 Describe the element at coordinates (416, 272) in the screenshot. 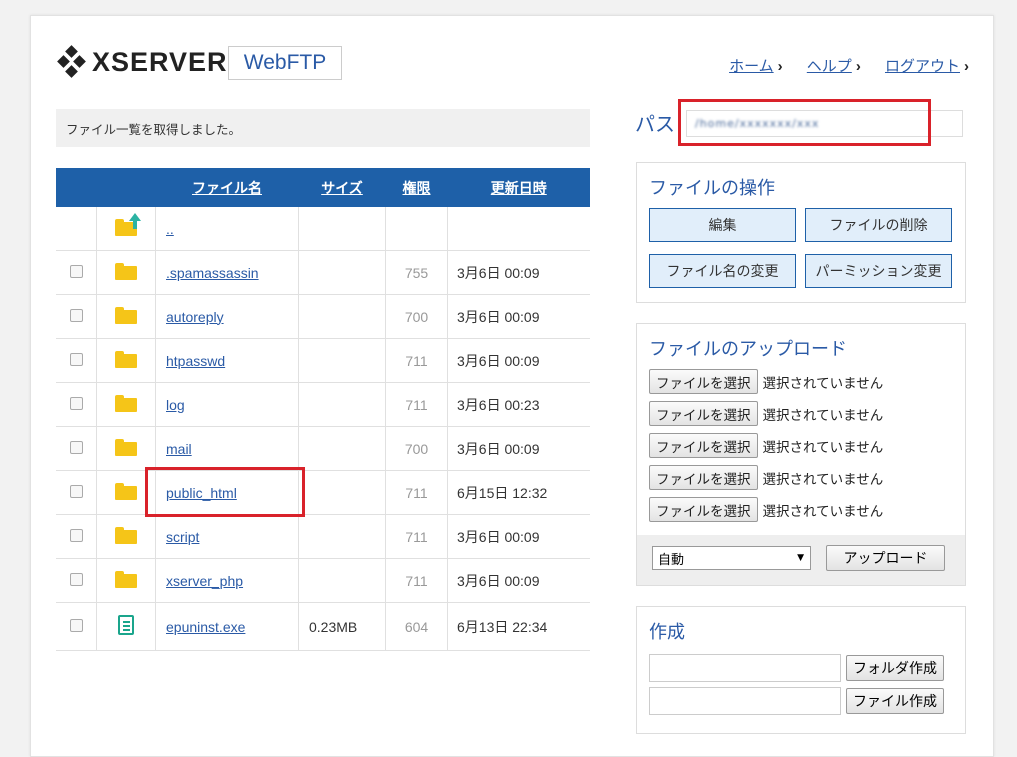

I see `file-perm: 755` at that location.